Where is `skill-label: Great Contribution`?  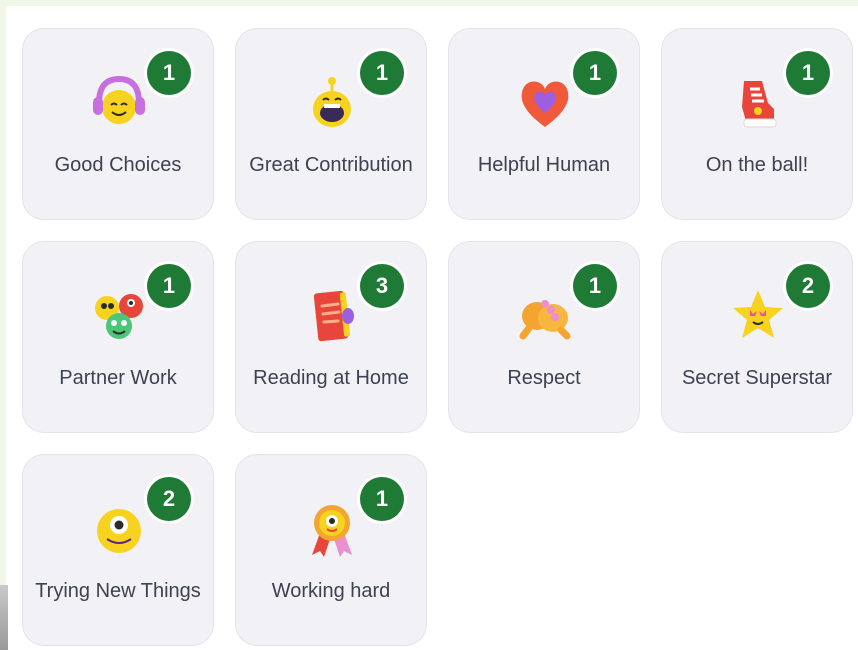
skill-label: Great Contribution is located at coordinates (331, 164).